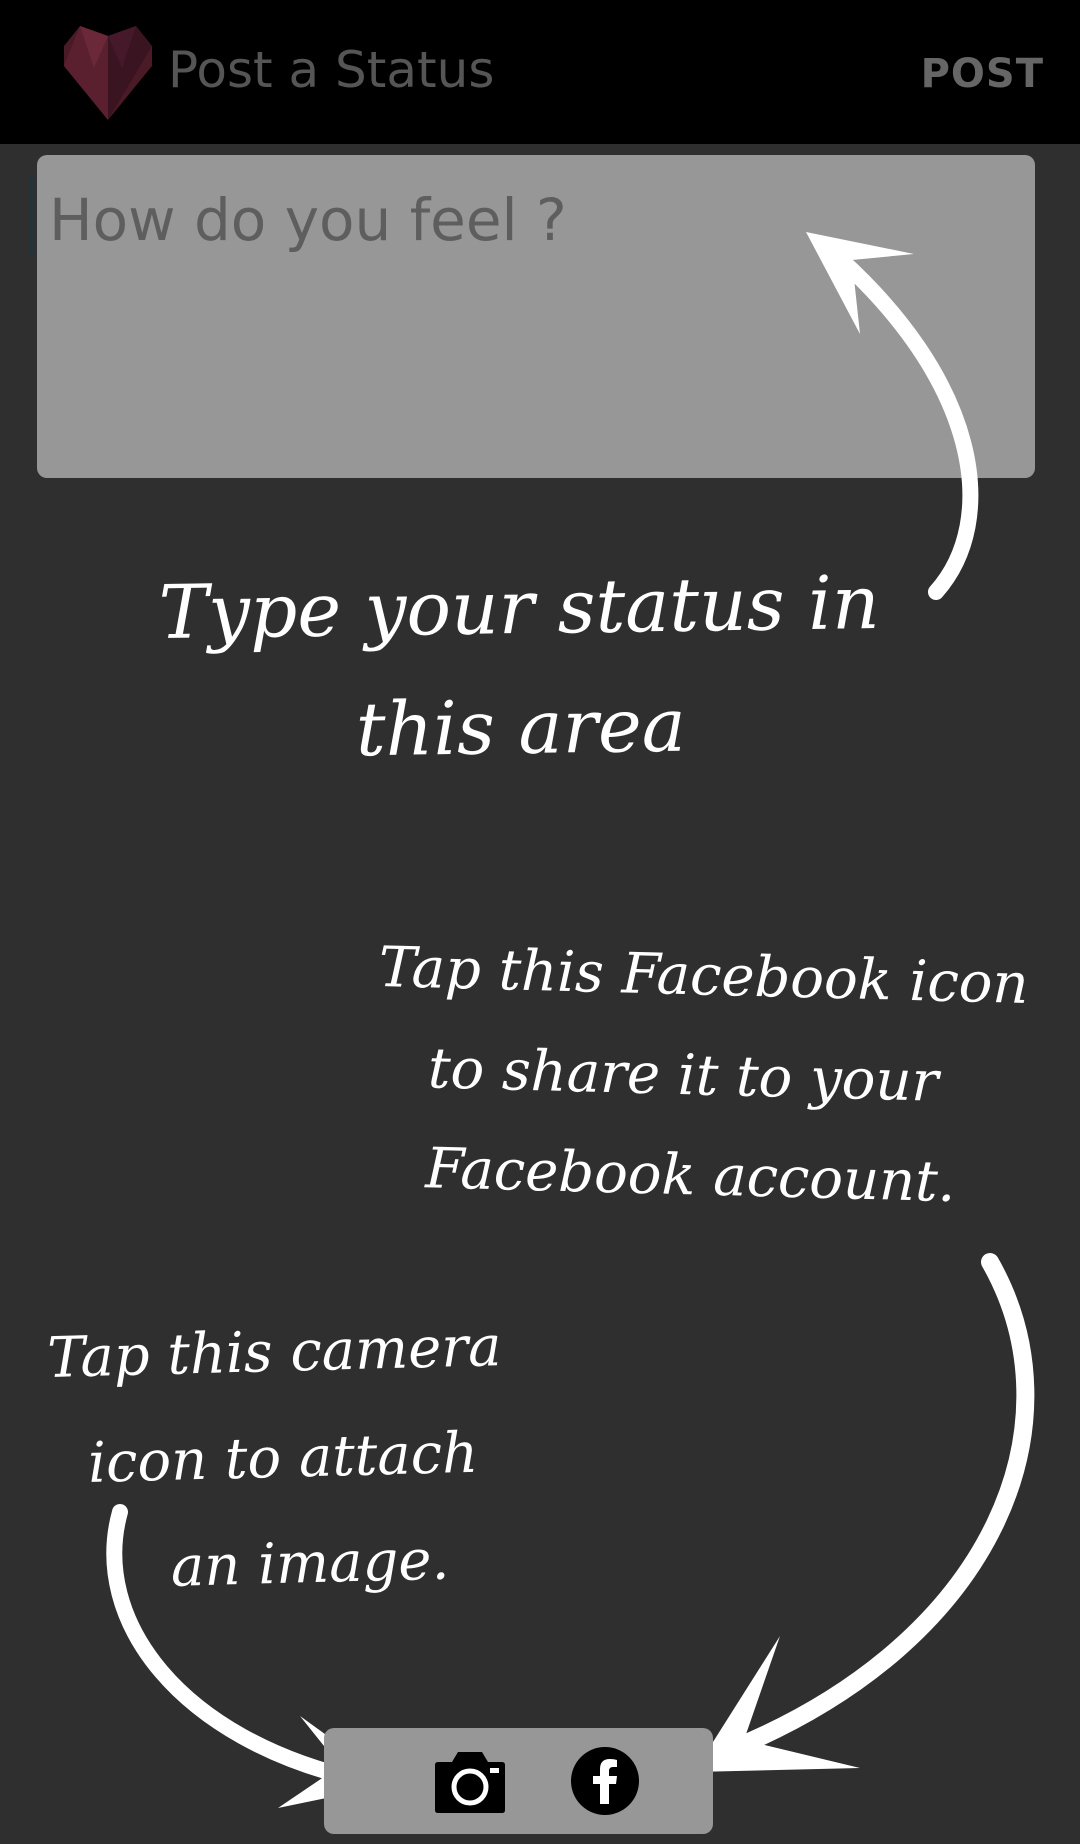 This screenshot has width=1080, height=1844. I want to click on attachment-bar, so click(518, 1781).